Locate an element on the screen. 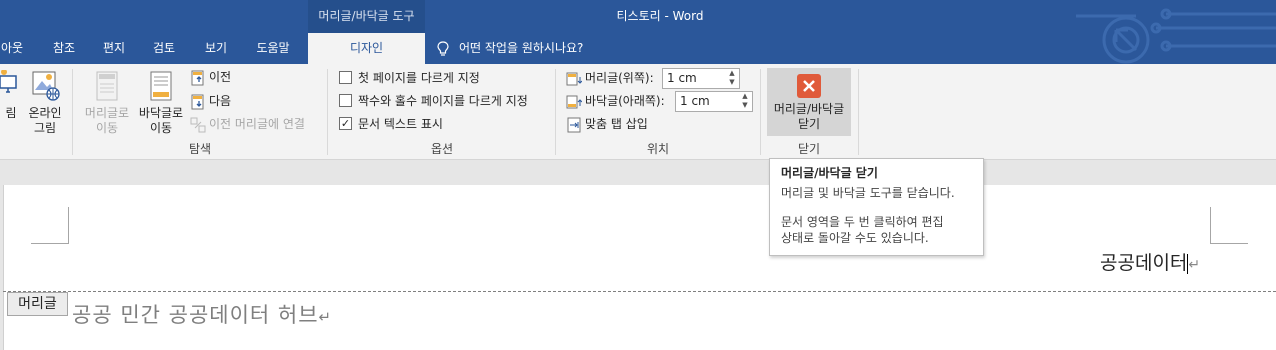 The width and height of the screenshot is (1276, 350). close-header-footer-button: 머리글/바닥글 닫기 is located at coordinates (809, 102).